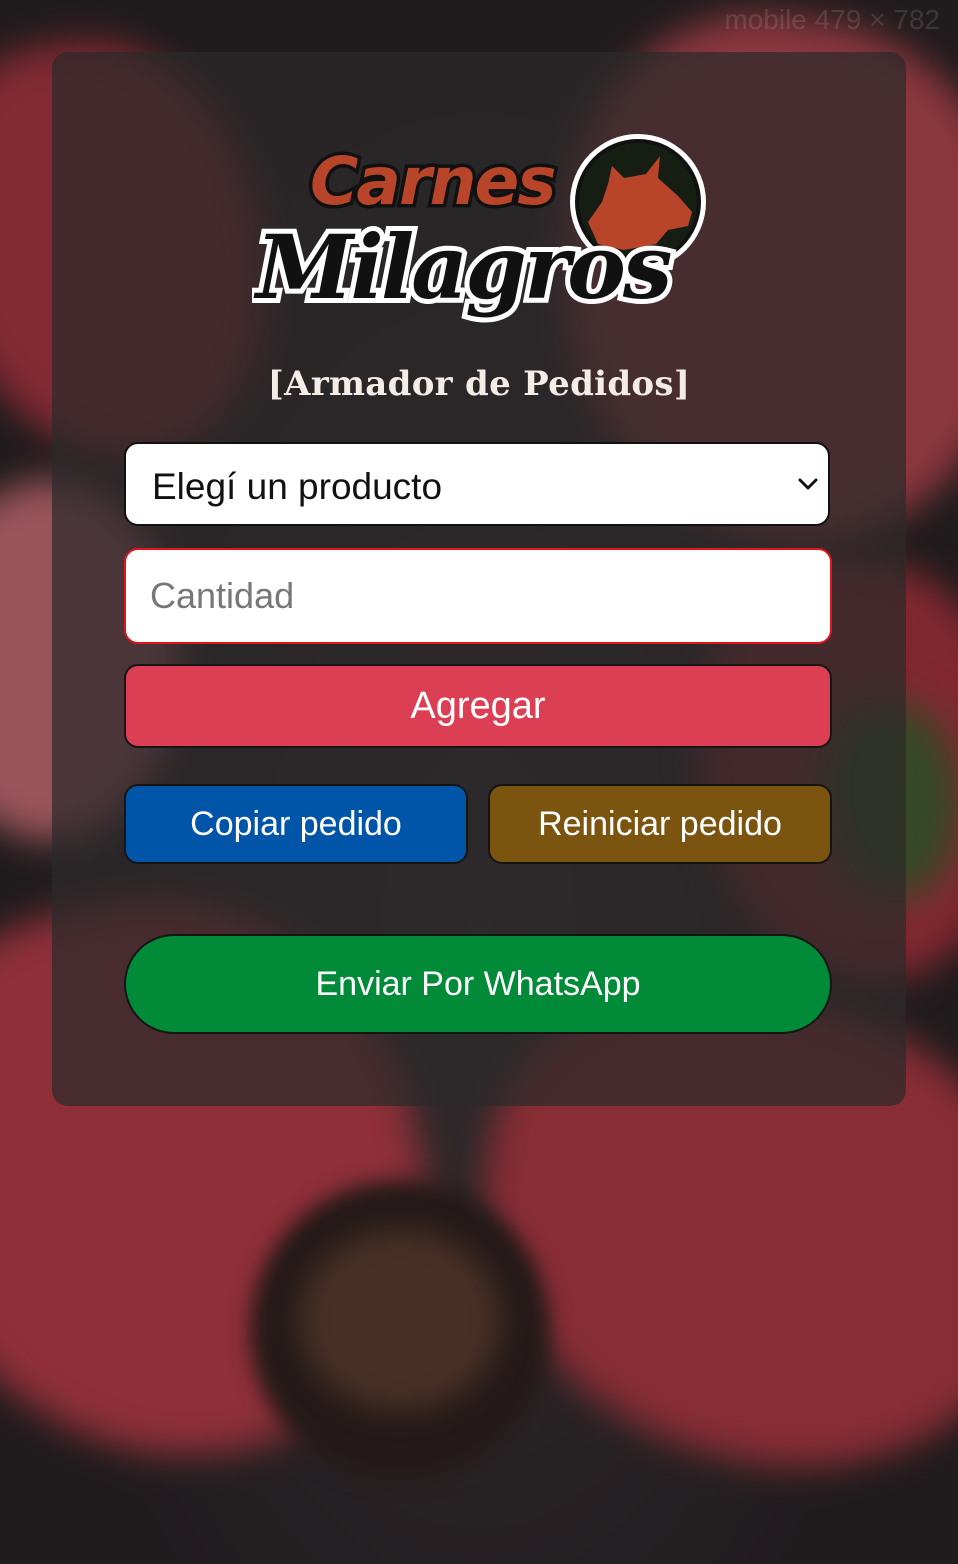 This screenshot has height=1564, width=958. What do you see at coordinates (432, 181) in the screenshot?
I see `brand-line1: Carnes` at bounding box center [432, 181].